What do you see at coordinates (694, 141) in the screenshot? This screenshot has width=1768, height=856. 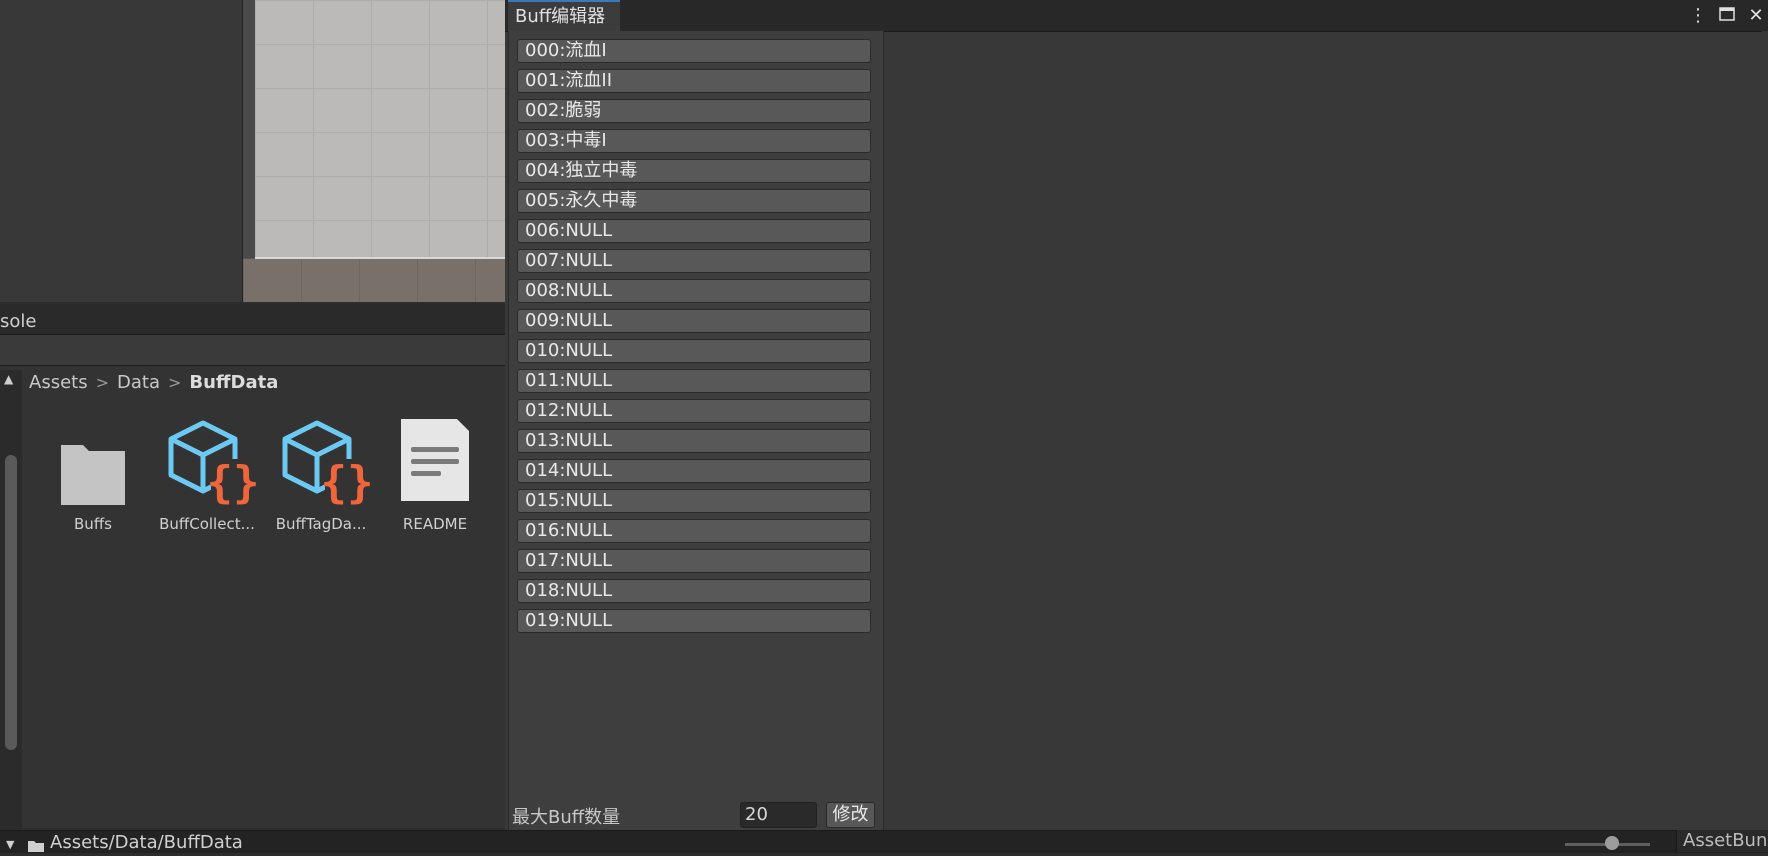 I see `buff-item-button: 003:中毒I` at bounding box center [694, 141].